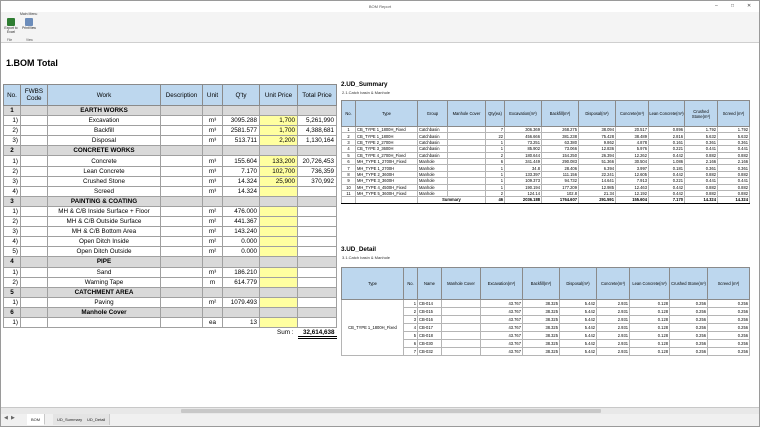  What do you see at coordinates (541, 351) in the screenshot?
I see `ud-detail-cell: 38.325` at bounding box center [541, 351].